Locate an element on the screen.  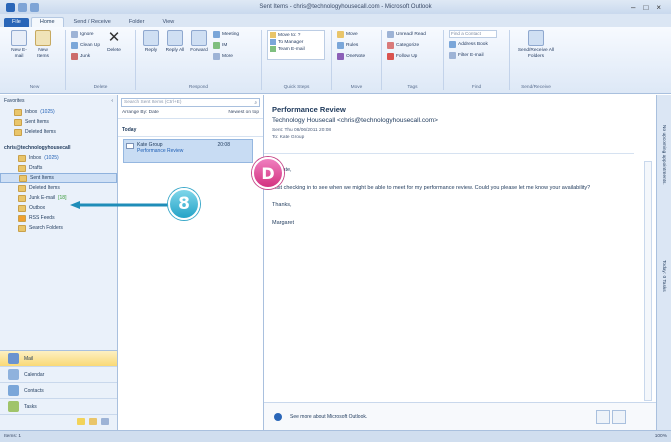
folder-search-folders: Search Folders is located at coordinates (58, 228).